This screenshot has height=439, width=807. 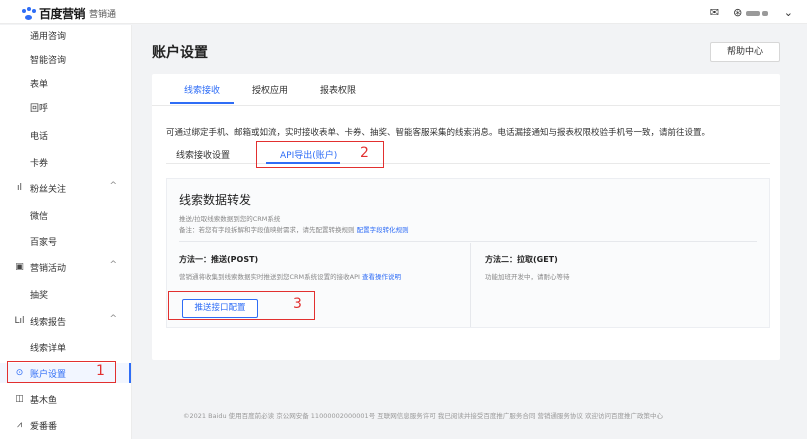 I want to click on annotation-number-2: 2, so click(x=364, y=153).